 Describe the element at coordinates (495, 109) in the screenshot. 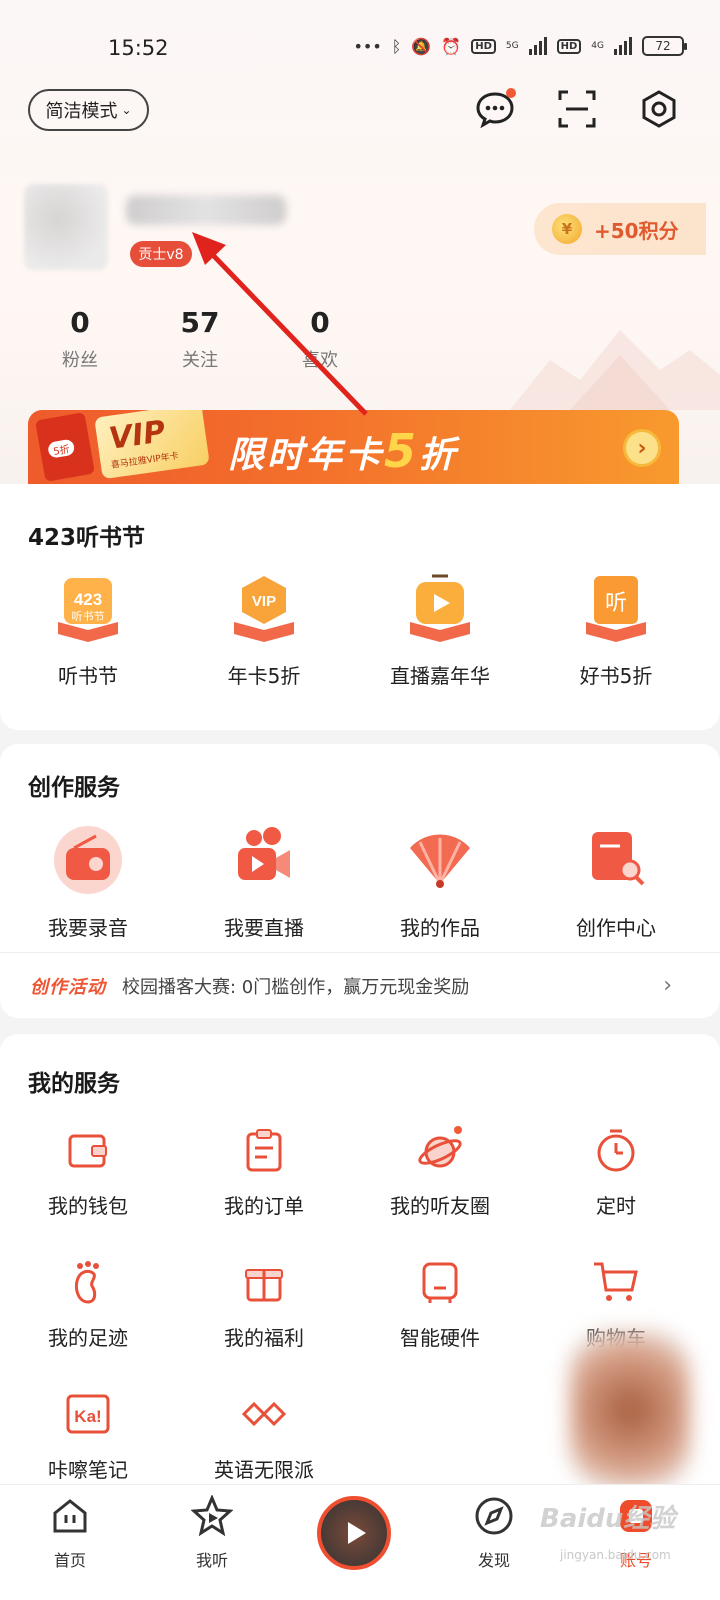

I see `message-button` at that location.